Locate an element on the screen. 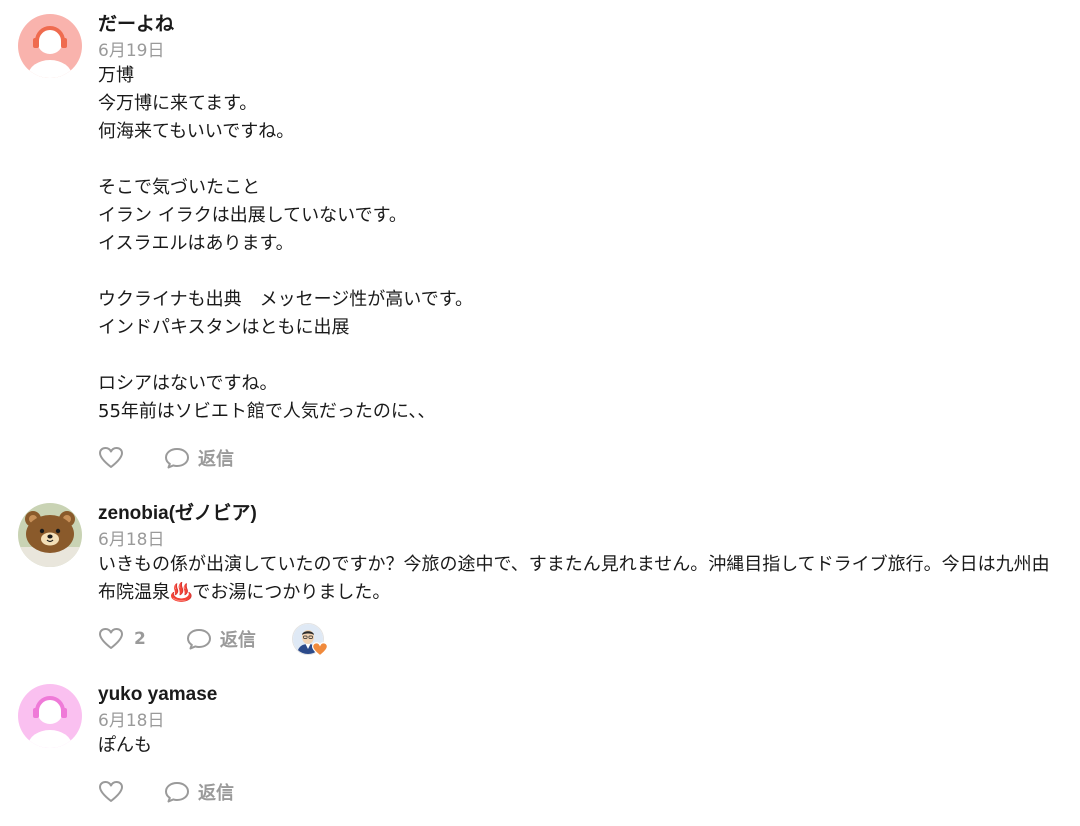 This screenshot has height=826, width=1080. like-button: 2 is located at coordinates (122, 639).